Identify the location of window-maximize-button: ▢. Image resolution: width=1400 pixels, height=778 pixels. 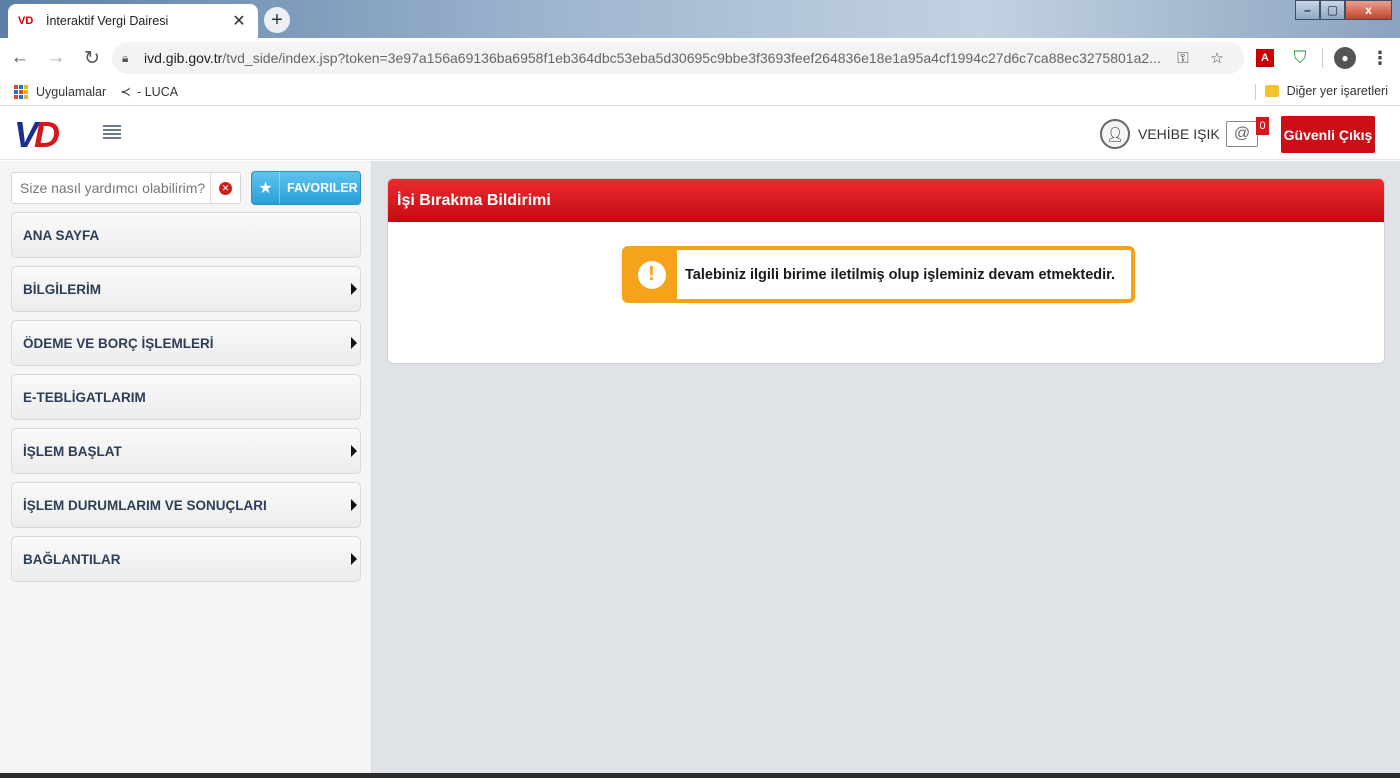
(1332, 10).